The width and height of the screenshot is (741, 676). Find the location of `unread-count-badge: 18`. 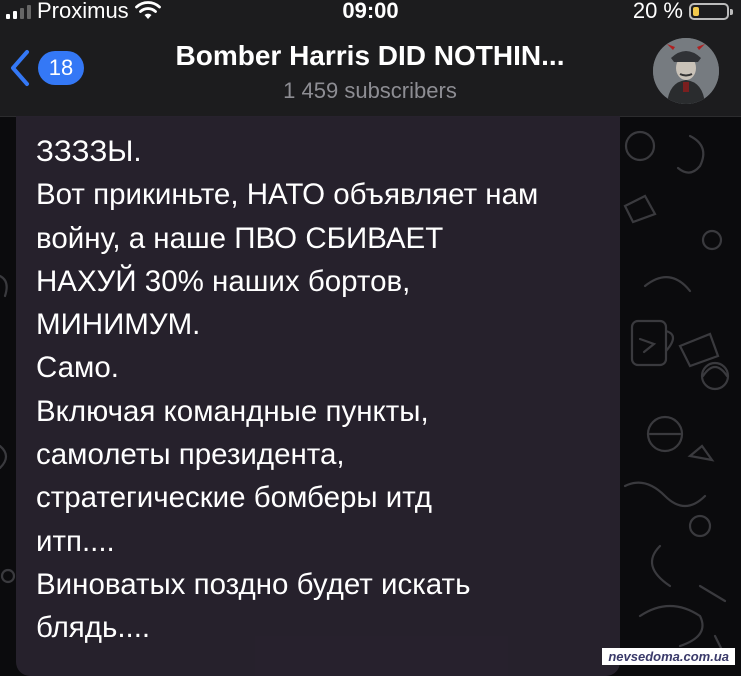

unread-count-badge: 18 is located at coordinates (61, 68).